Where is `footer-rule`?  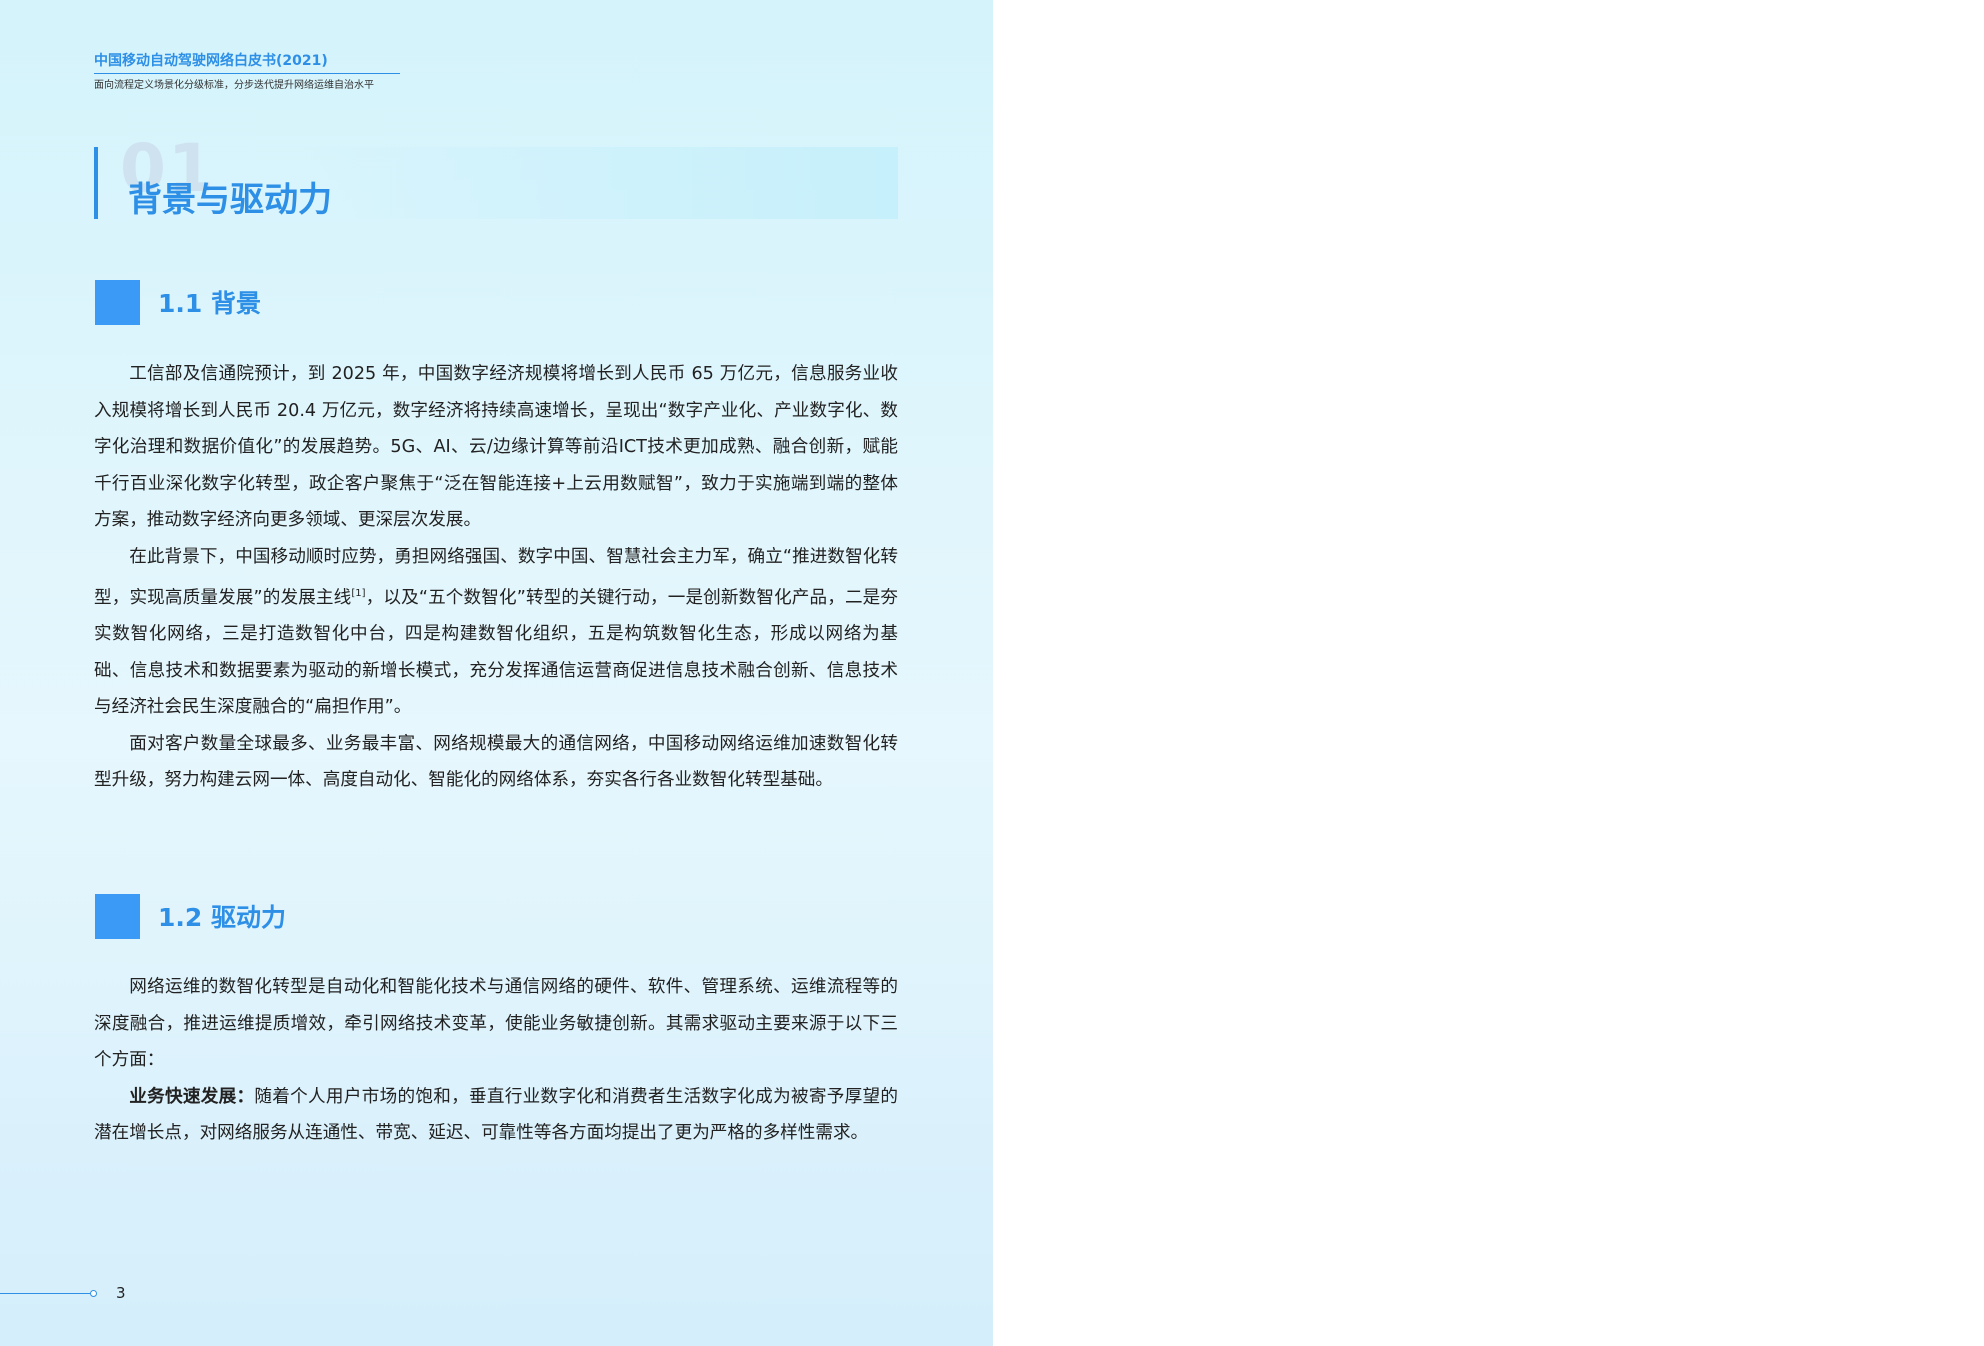
footer-rule is located at coordinates (45, 1293).